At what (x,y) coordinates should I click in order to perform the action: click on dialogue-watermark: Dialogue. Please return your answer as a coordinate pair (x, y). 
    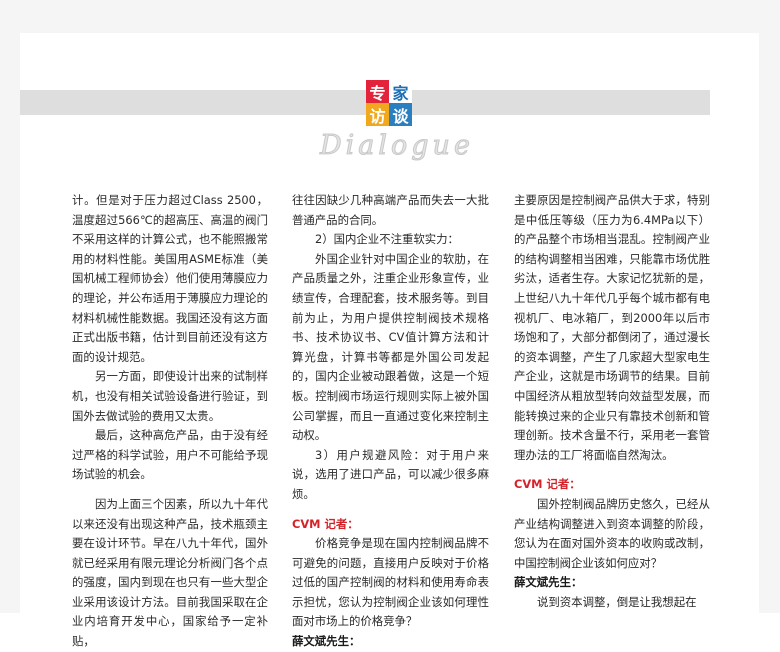
    Looking at the image, I should click on (397, 146).